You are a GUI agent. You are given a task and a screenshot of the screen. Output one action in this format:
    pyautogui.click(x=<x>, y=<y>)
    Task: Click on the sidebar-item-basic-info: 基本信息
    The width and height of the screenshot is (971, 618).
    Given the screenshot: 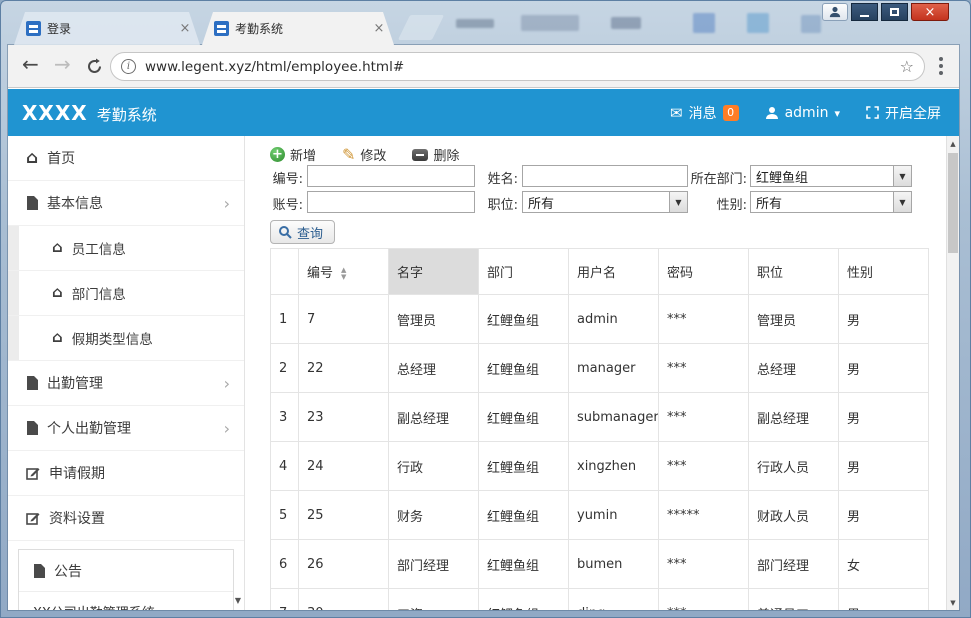 What is the action you would take?
    pyautogui.click(x=126, y=203)
    